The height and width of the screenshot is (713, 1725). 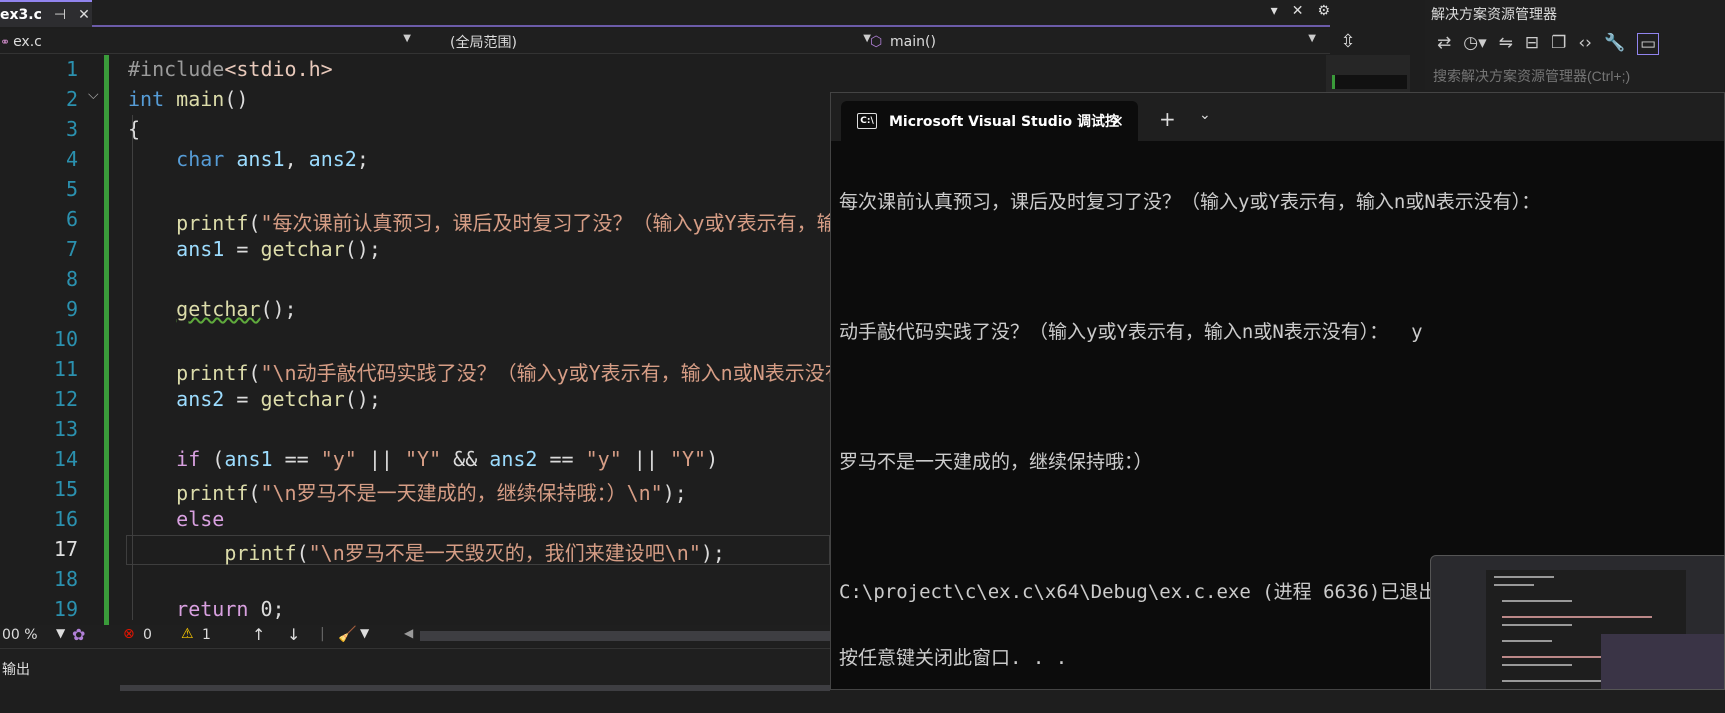 What do you see at coordinates (1085, 41) in the screenshot?
I see `function-dropdown: ⬡ main() ▼` at bounding box center [1085, 41].